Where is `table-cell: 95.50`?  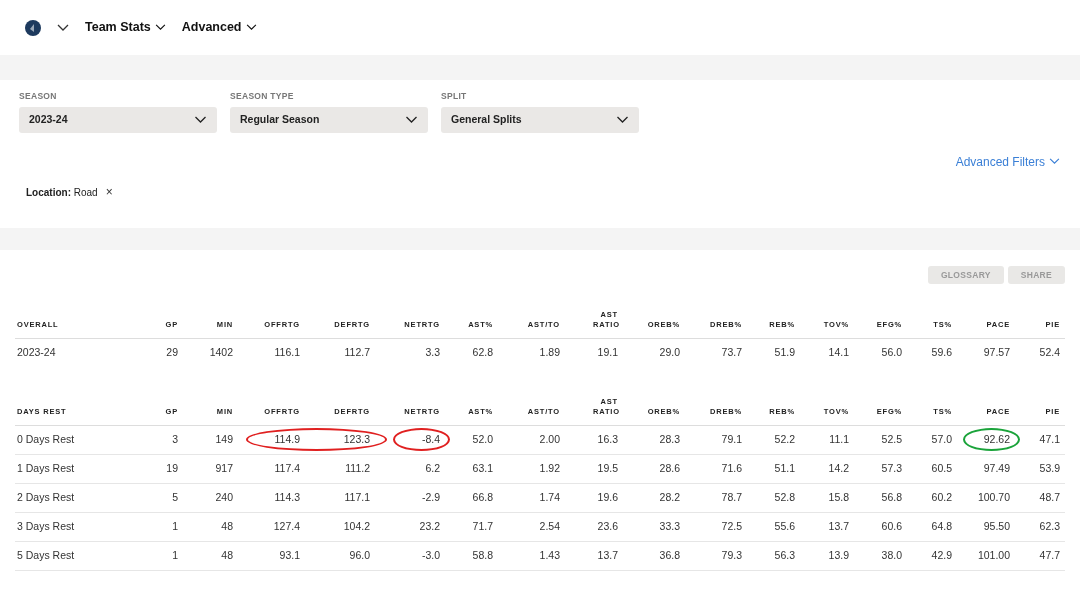 table-cell: 95.50 is located at coordinates (986, 526).